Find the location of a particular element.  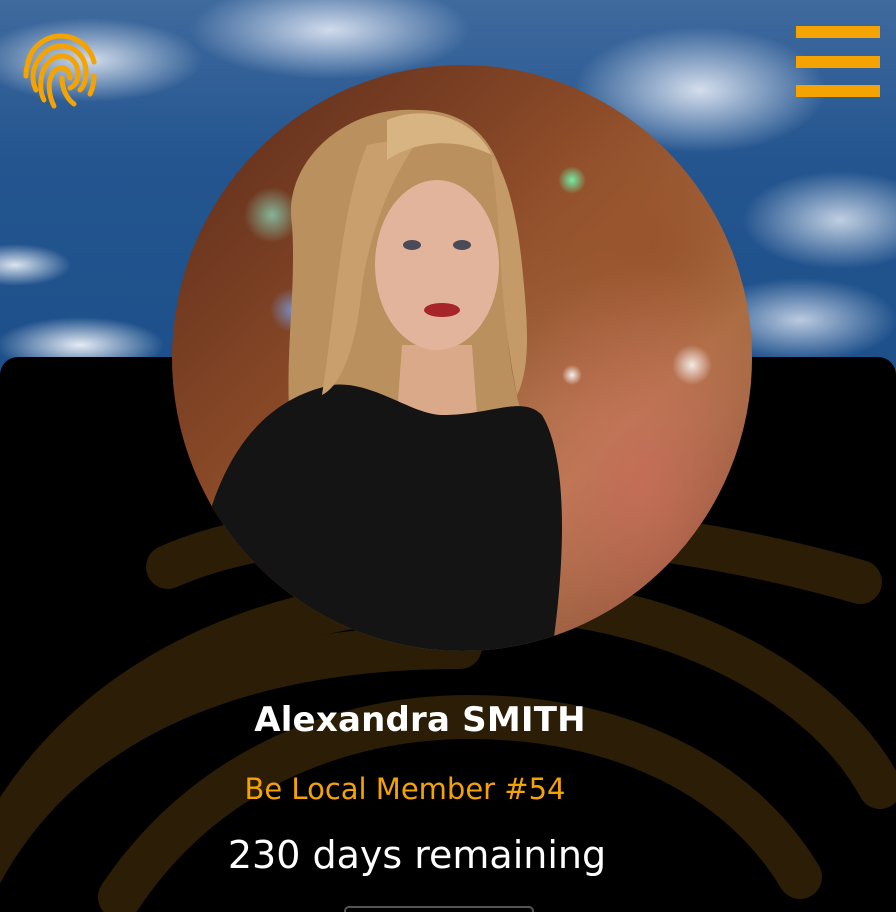

menu-bar-top is located at coordinates (838, 32).